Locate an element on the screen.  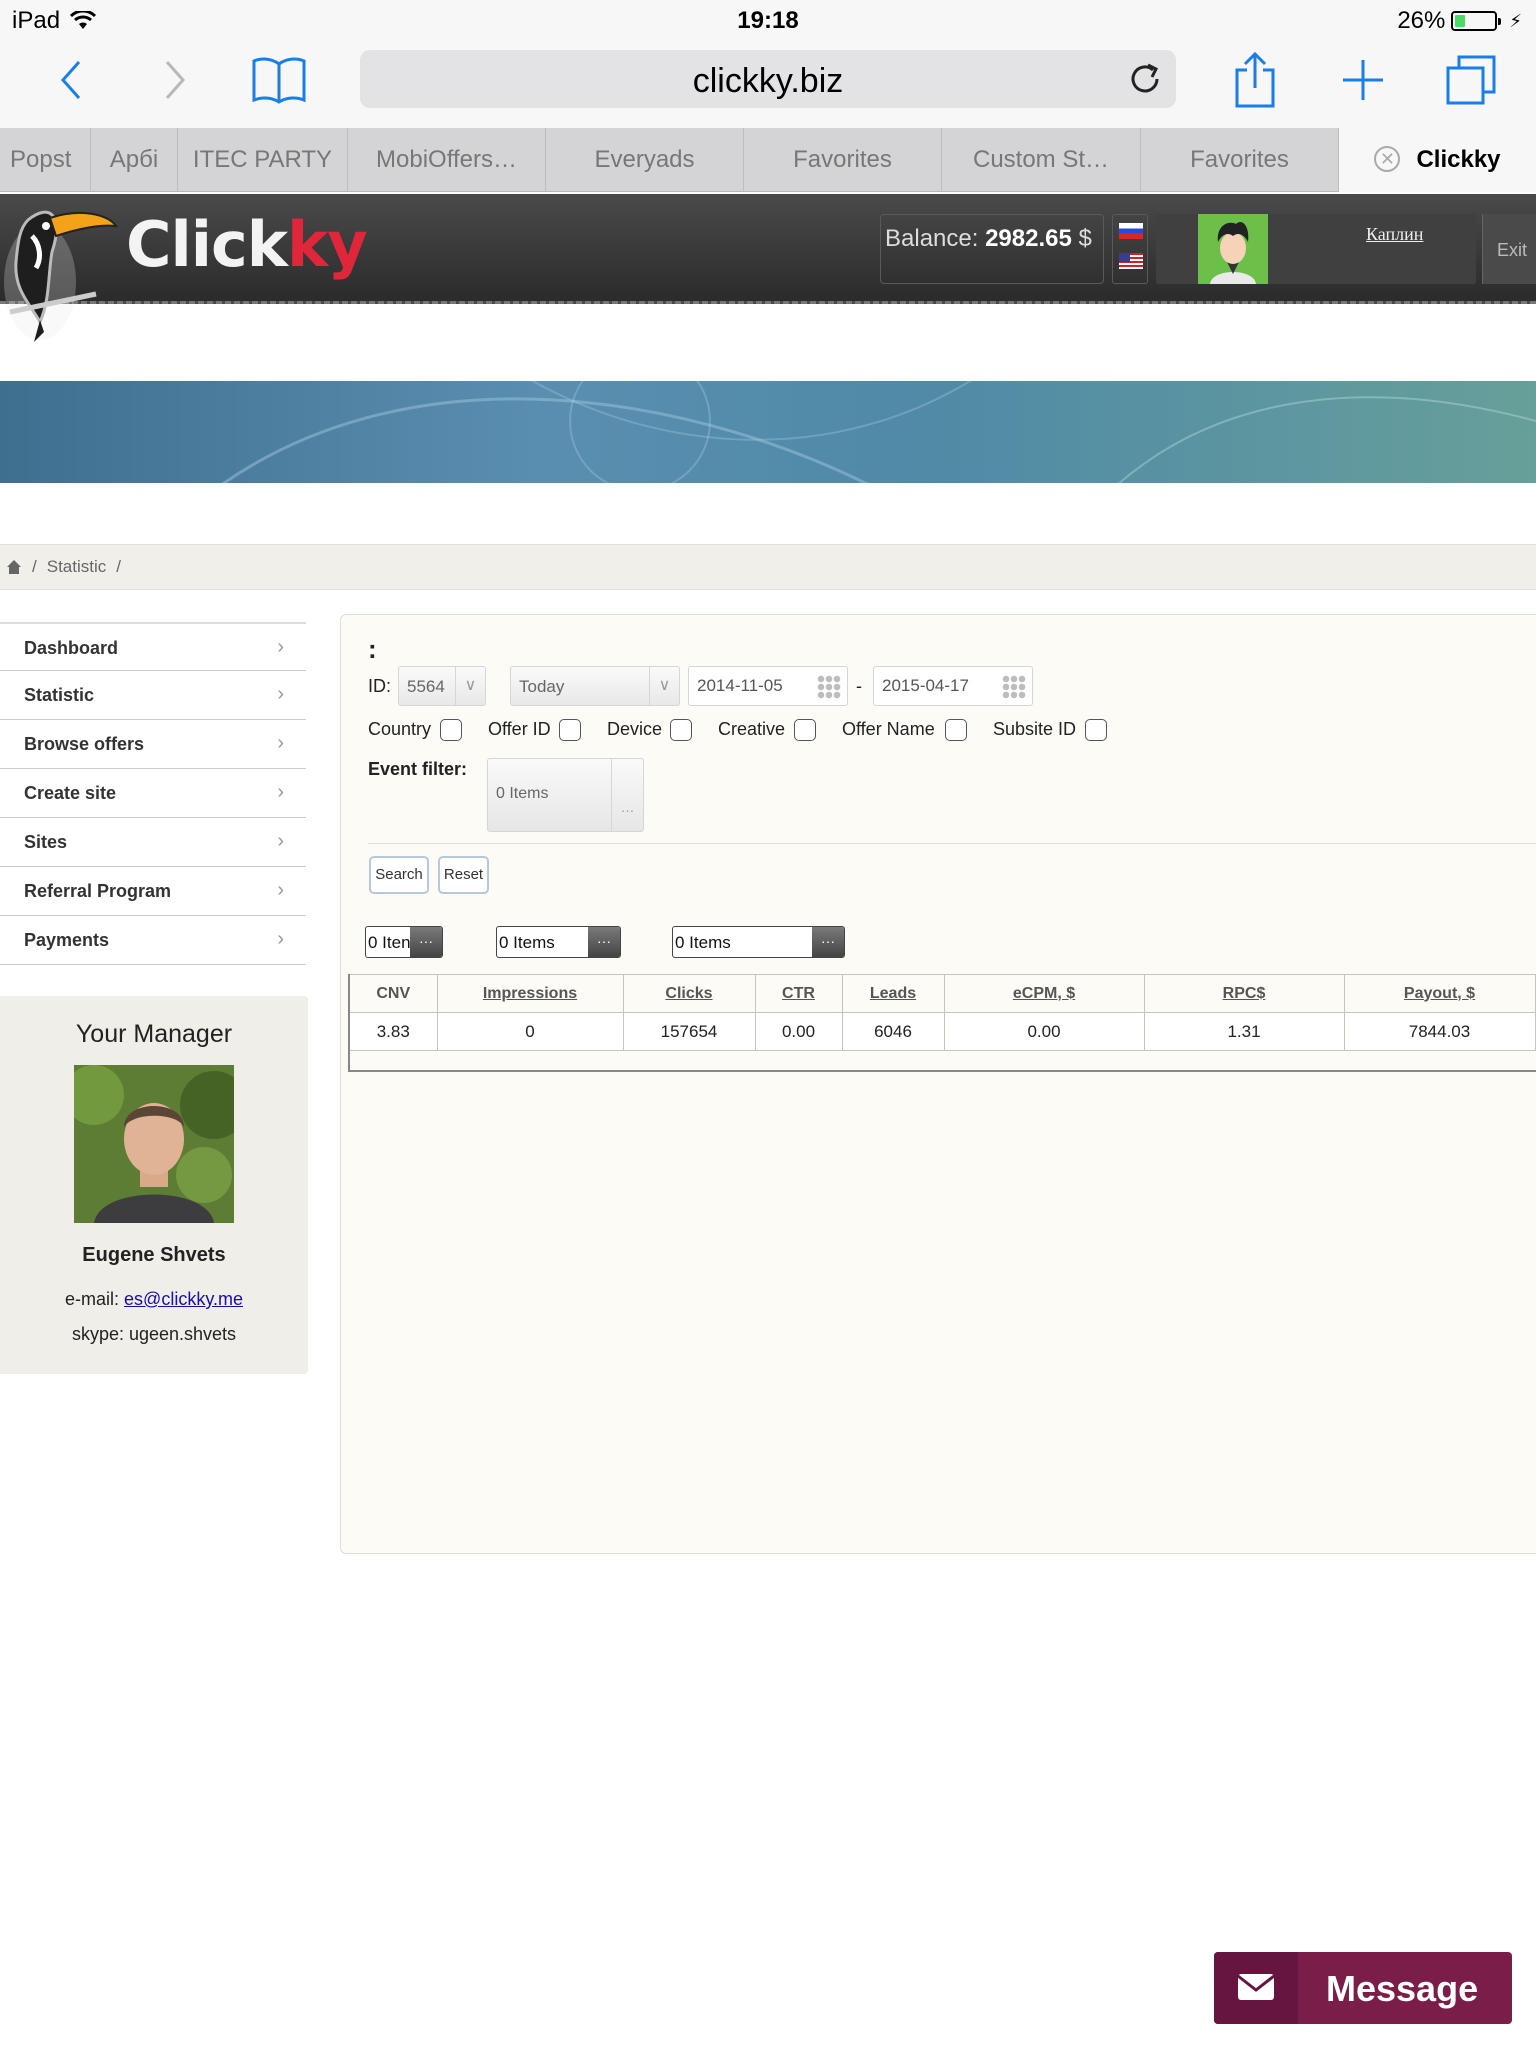
book-icon is located at coordinates (279, 80).